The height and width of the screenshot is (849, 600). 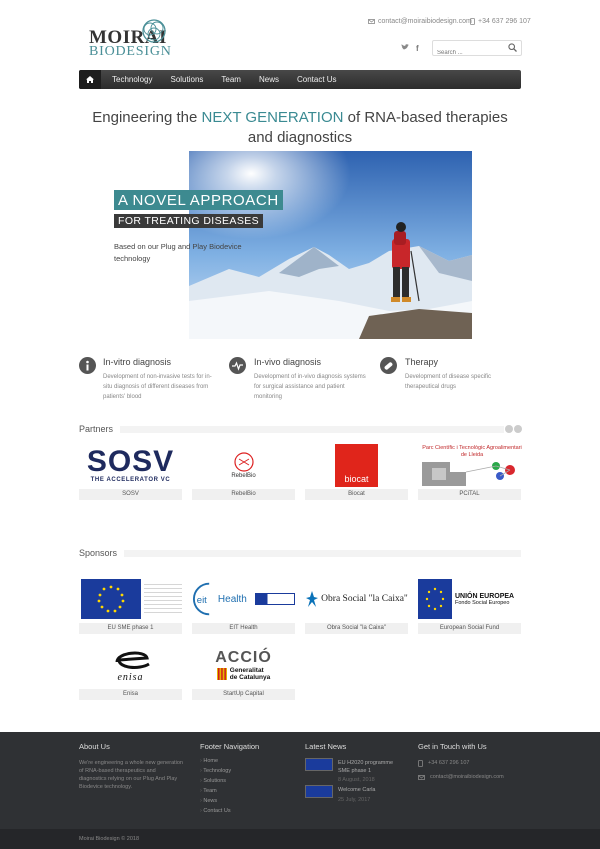 What do you see at coordinates (243, 628) in the screenshot?
I see `sponsor-caption: EIT Health` at bounding box center [243, 628].